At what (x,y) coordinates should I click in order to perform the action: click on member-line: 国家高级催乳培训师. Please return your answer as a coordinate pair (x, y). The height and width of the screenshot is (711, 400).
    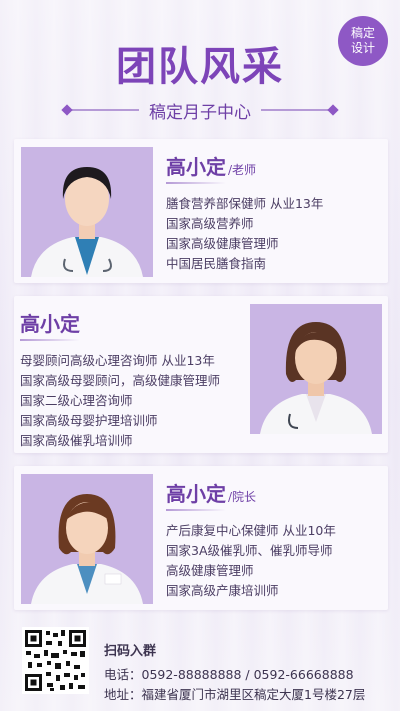
    Looking at the image, I should click on (76, 440).